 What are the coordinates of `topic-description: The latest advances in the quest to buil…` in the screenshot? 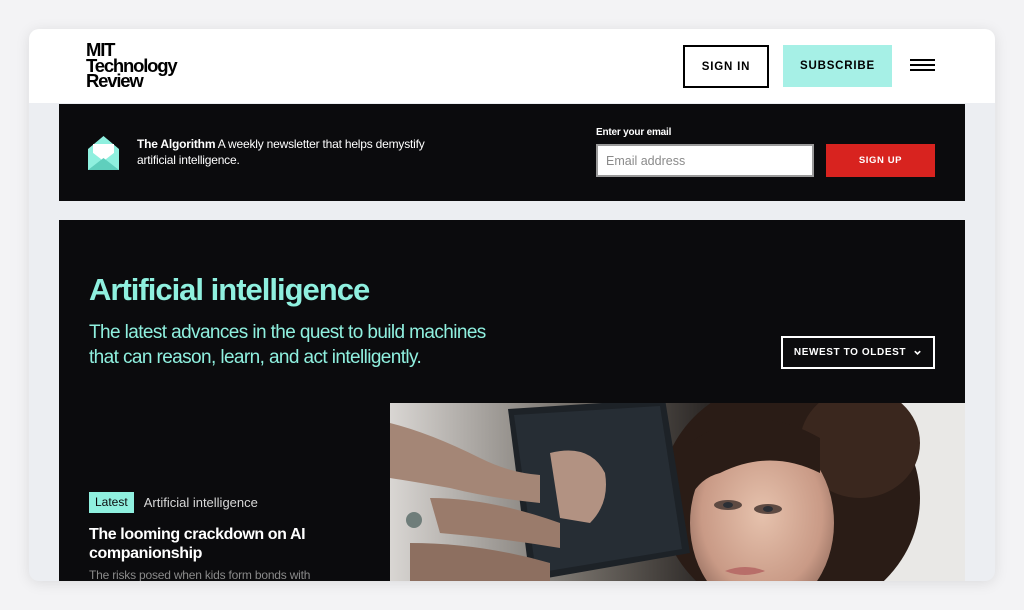 It's located at (287, 345).